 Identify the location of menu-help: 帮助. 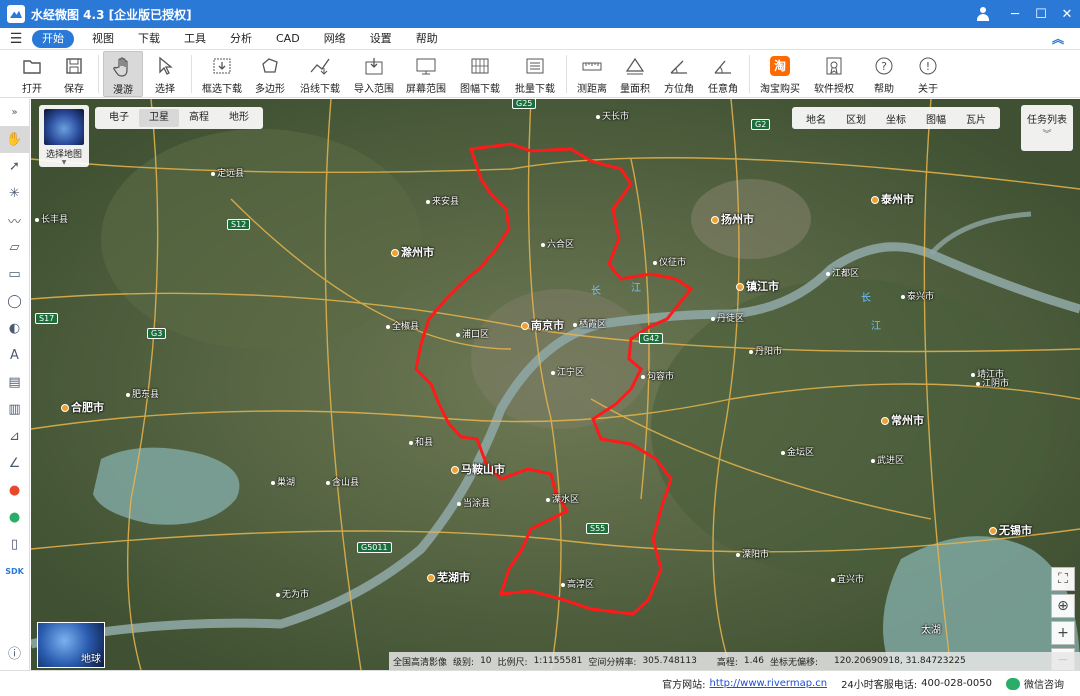
(427, 39).